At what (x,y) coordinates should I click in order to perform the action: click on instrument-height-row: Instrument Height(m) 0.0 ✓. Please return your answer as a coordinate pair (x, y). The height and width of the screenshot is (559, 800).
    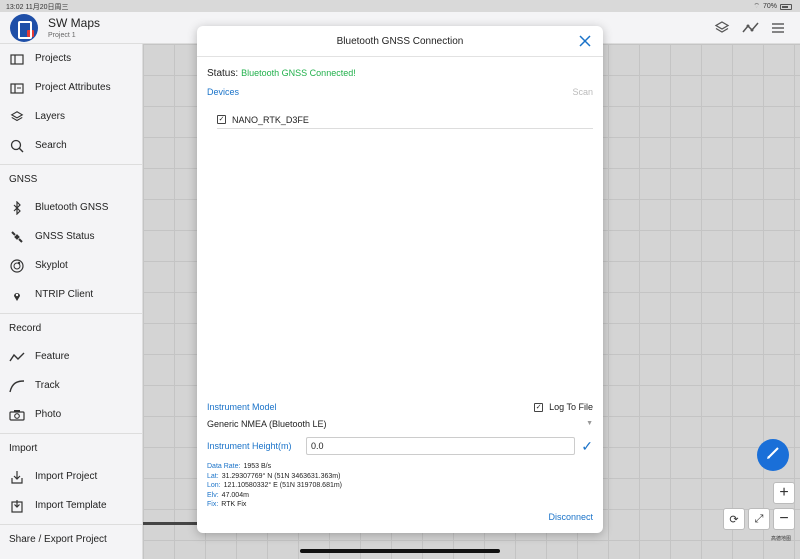
    Looking at the image, I should click on (400, 446).